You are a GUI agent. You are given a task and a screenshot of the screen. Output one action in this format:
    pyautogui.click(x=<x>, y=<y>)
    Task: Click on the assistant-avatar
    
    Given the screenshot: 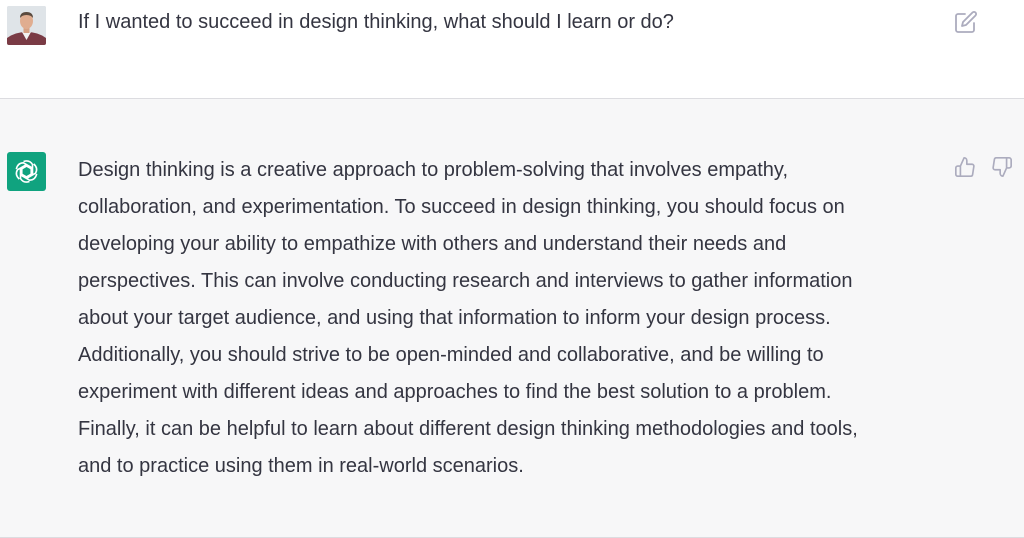 What is the action you would take?
    pyautogui.click(x=26, y=171)
    